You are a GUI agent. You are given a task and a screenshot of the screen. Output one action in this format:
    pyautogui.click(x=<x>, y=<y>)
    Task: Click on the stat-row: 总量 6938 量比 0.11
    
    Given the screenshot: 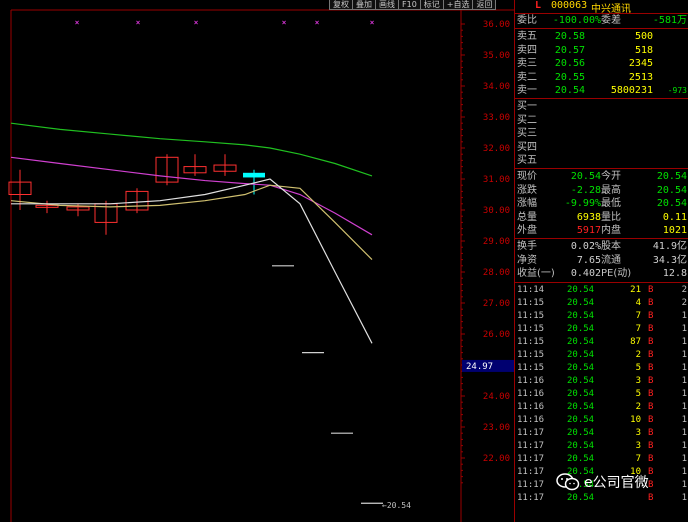 What is the action you would take?
    pyautogui.click(x=601, y=217)
    